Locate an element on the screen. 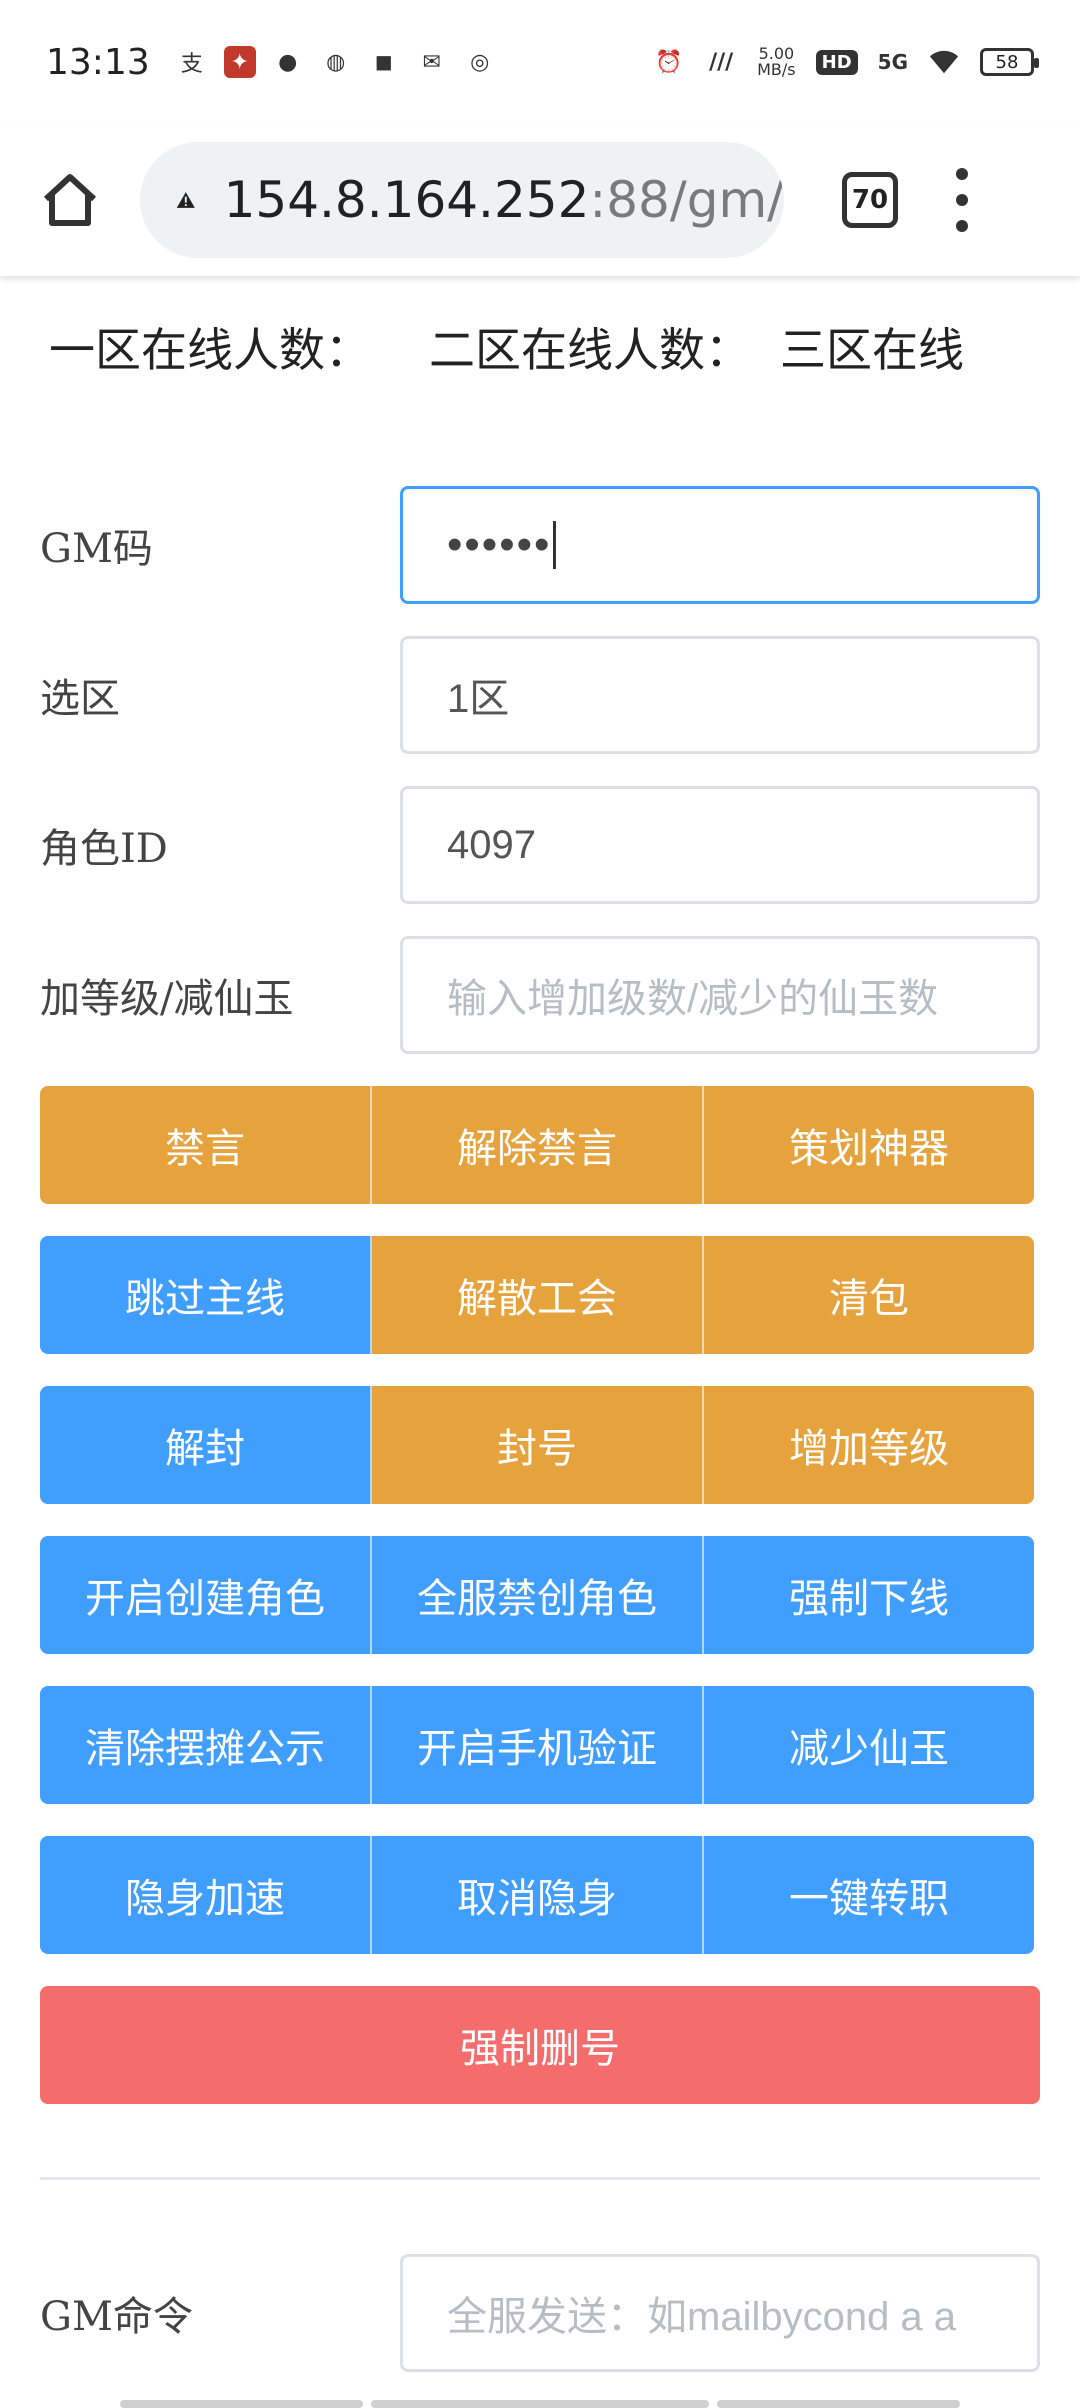 Image resolution: width=1080 pixels, height=2408 pixels. disable-create-role-button: 全服禁创角色 is located at coordinates (538, 1595).